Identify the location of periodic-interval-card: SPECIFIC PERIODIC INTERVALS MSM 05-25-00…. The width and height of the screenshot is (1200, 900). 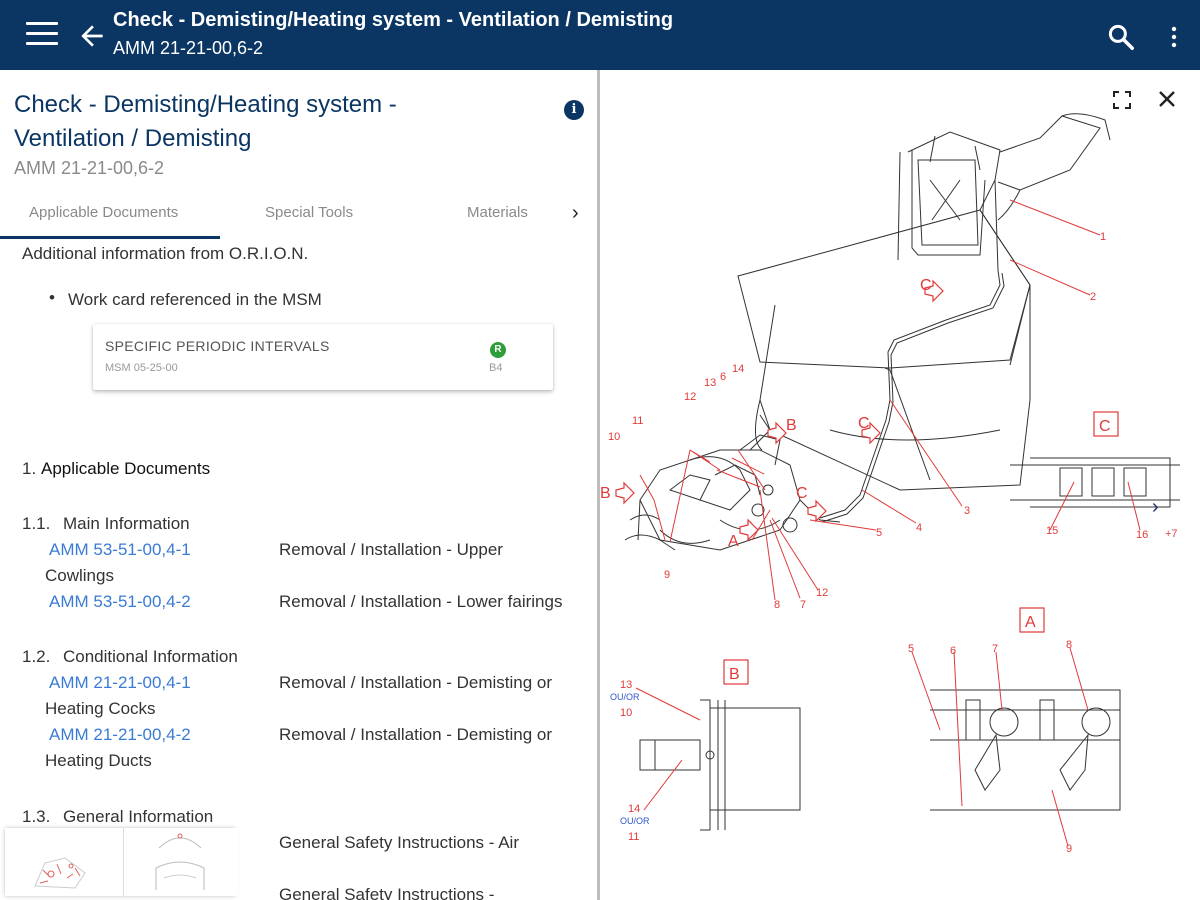
(323, 357).